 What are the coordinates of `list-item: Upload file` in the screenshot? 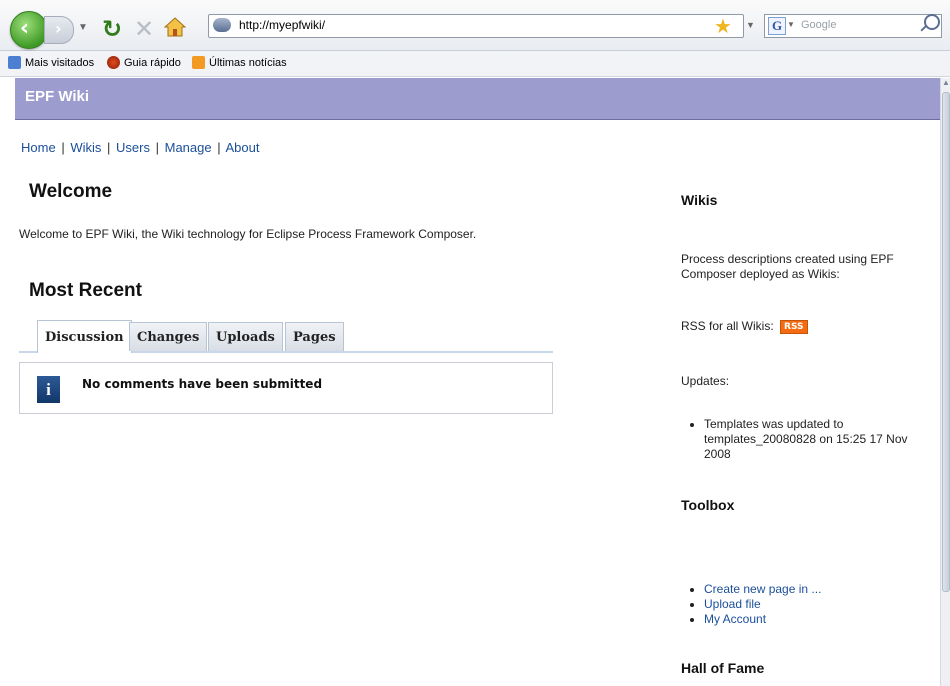 It's located at (762, 604).